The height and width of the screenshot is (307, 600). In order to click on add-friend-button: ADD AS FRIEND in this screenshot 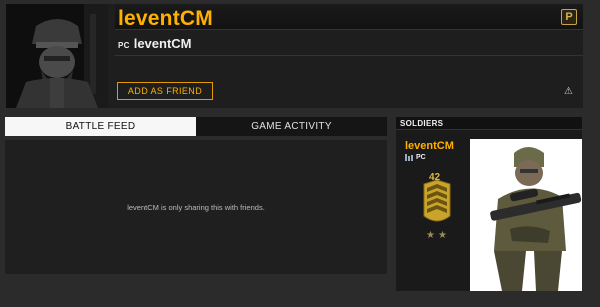, I will do `click(165, 91)`.